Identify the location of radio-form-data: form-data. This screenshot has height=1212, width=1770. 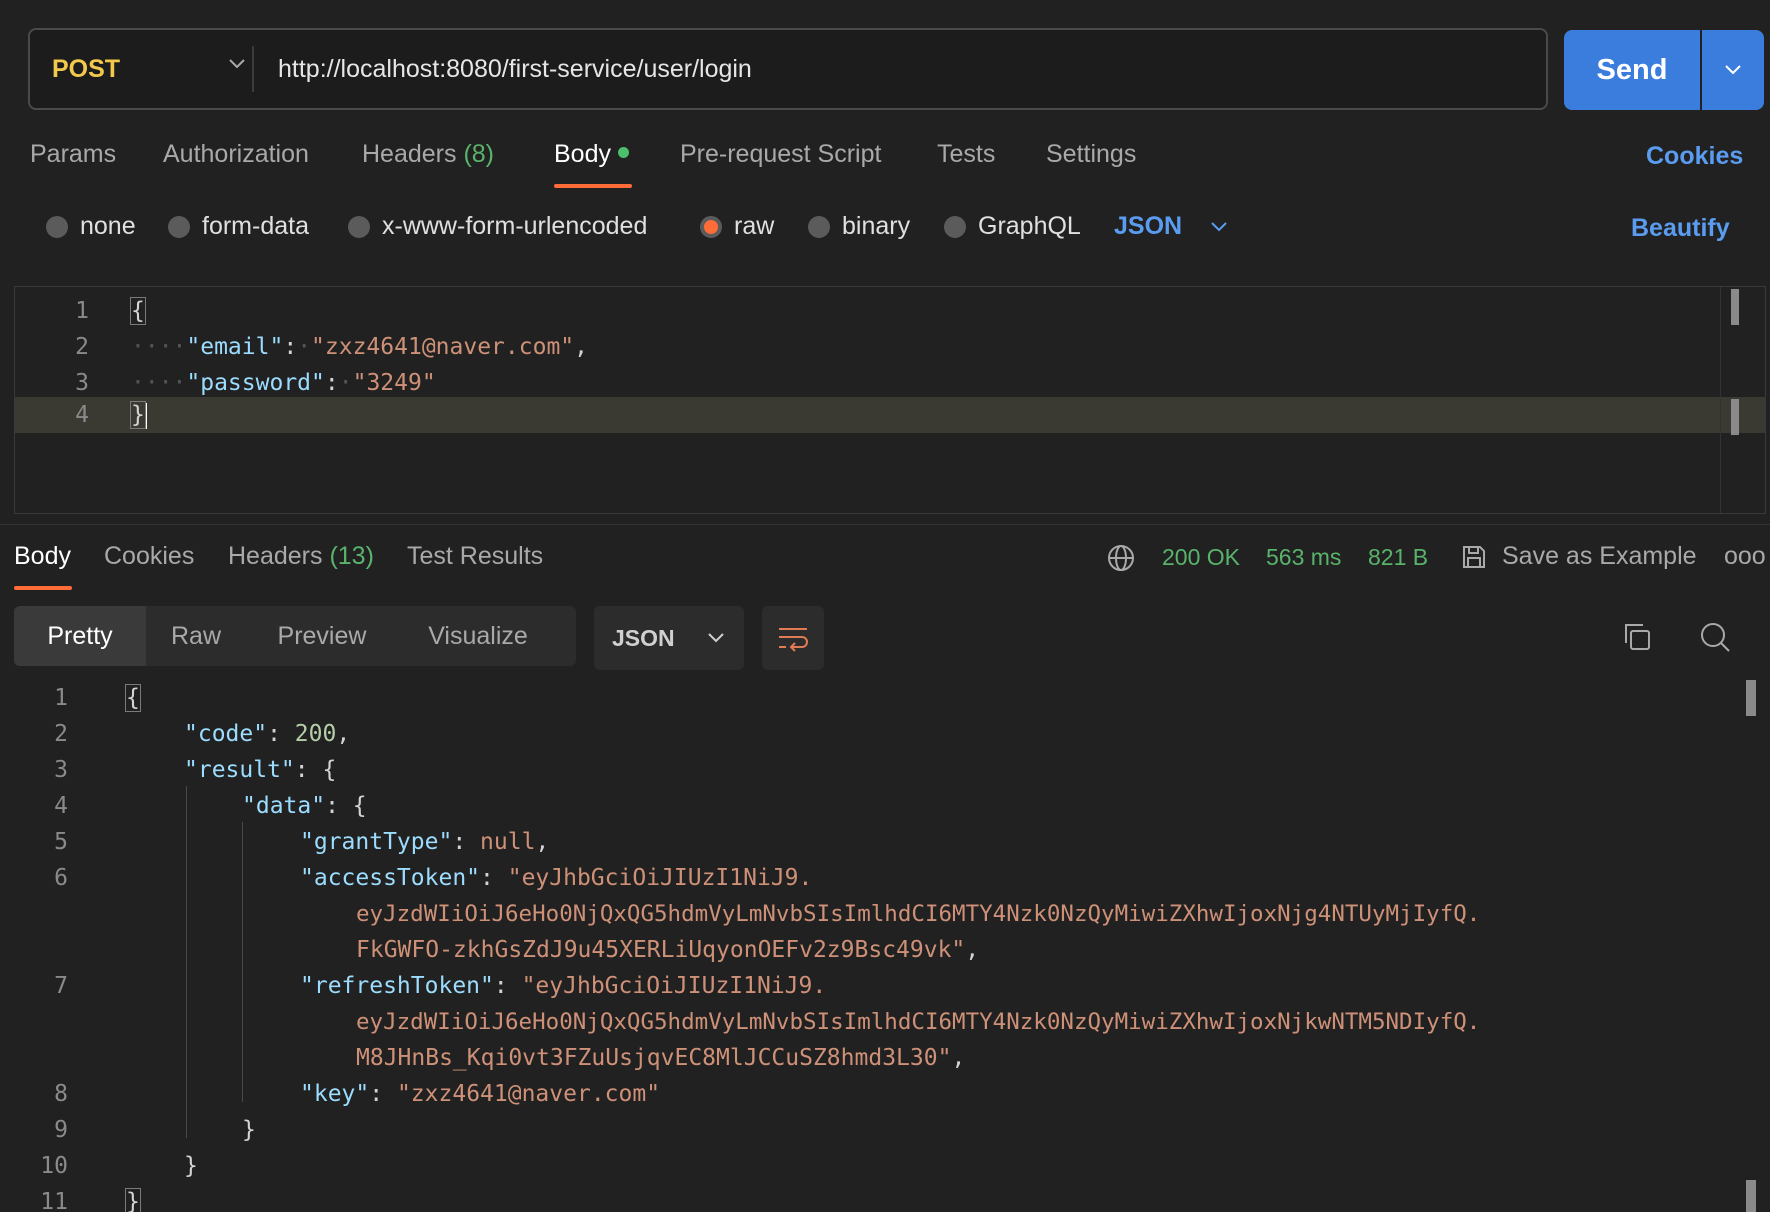
(238, 226).